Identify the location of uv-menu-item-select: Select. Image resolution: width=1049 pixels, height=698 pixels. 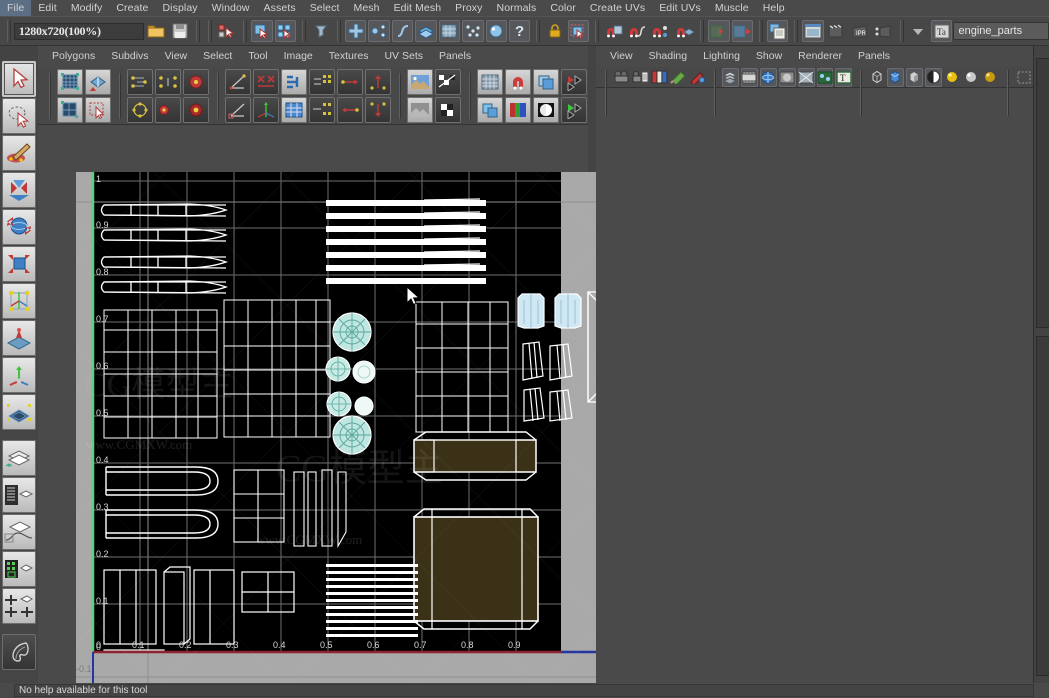
(217, 56).